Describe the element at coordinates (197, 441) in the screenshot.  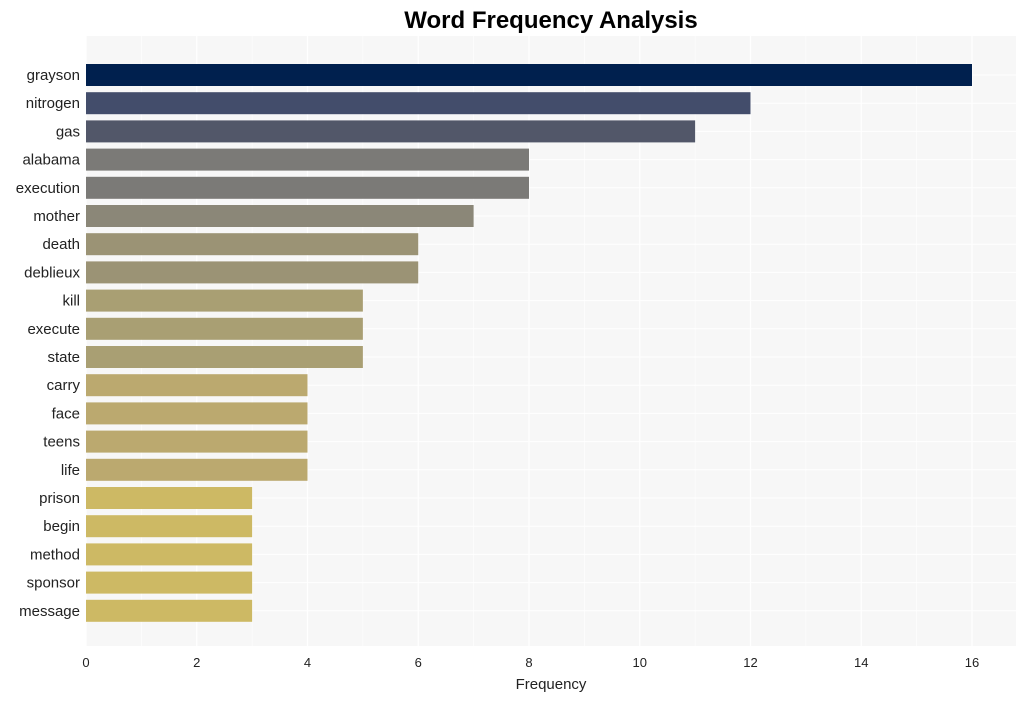
I see `bar-teens` at that location.